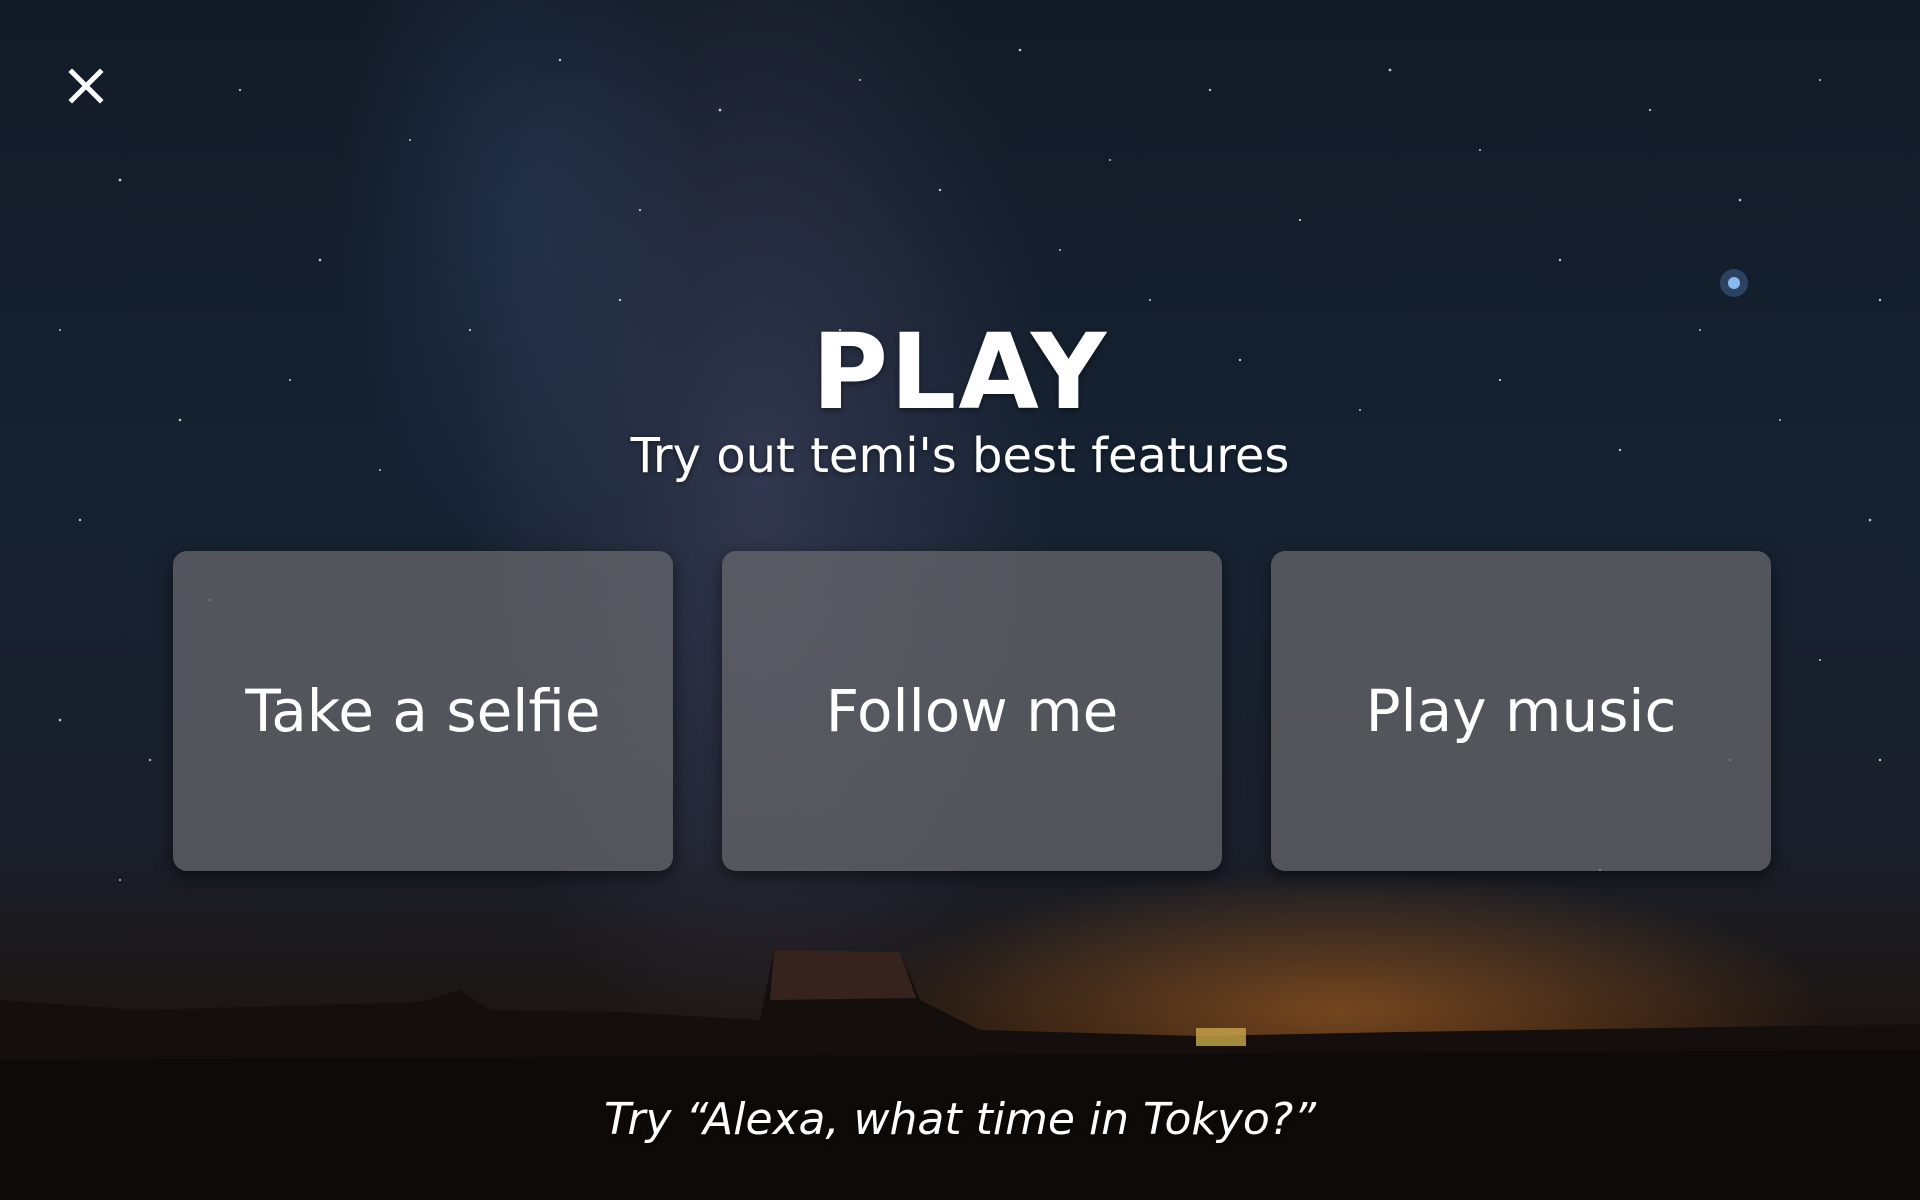 The width and height of the screenshot is (1920, 1200). I want to click on page-subtitle: Try out temi's best features, so click(960, 456).